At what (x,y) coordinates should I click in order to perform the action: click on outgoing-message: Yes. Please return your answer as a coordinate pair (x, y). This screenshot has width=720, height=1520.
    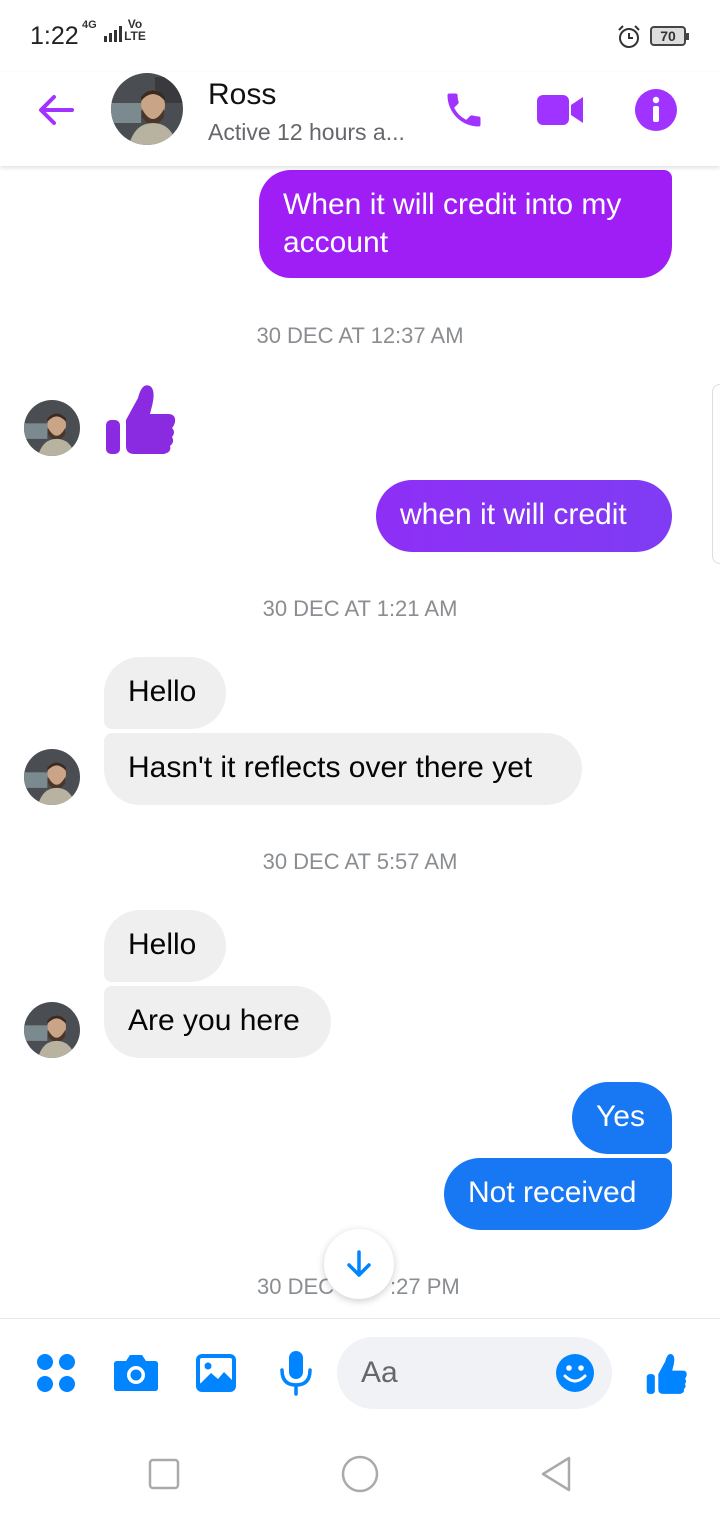
    Looking at the image, I should click on (622, 1118).